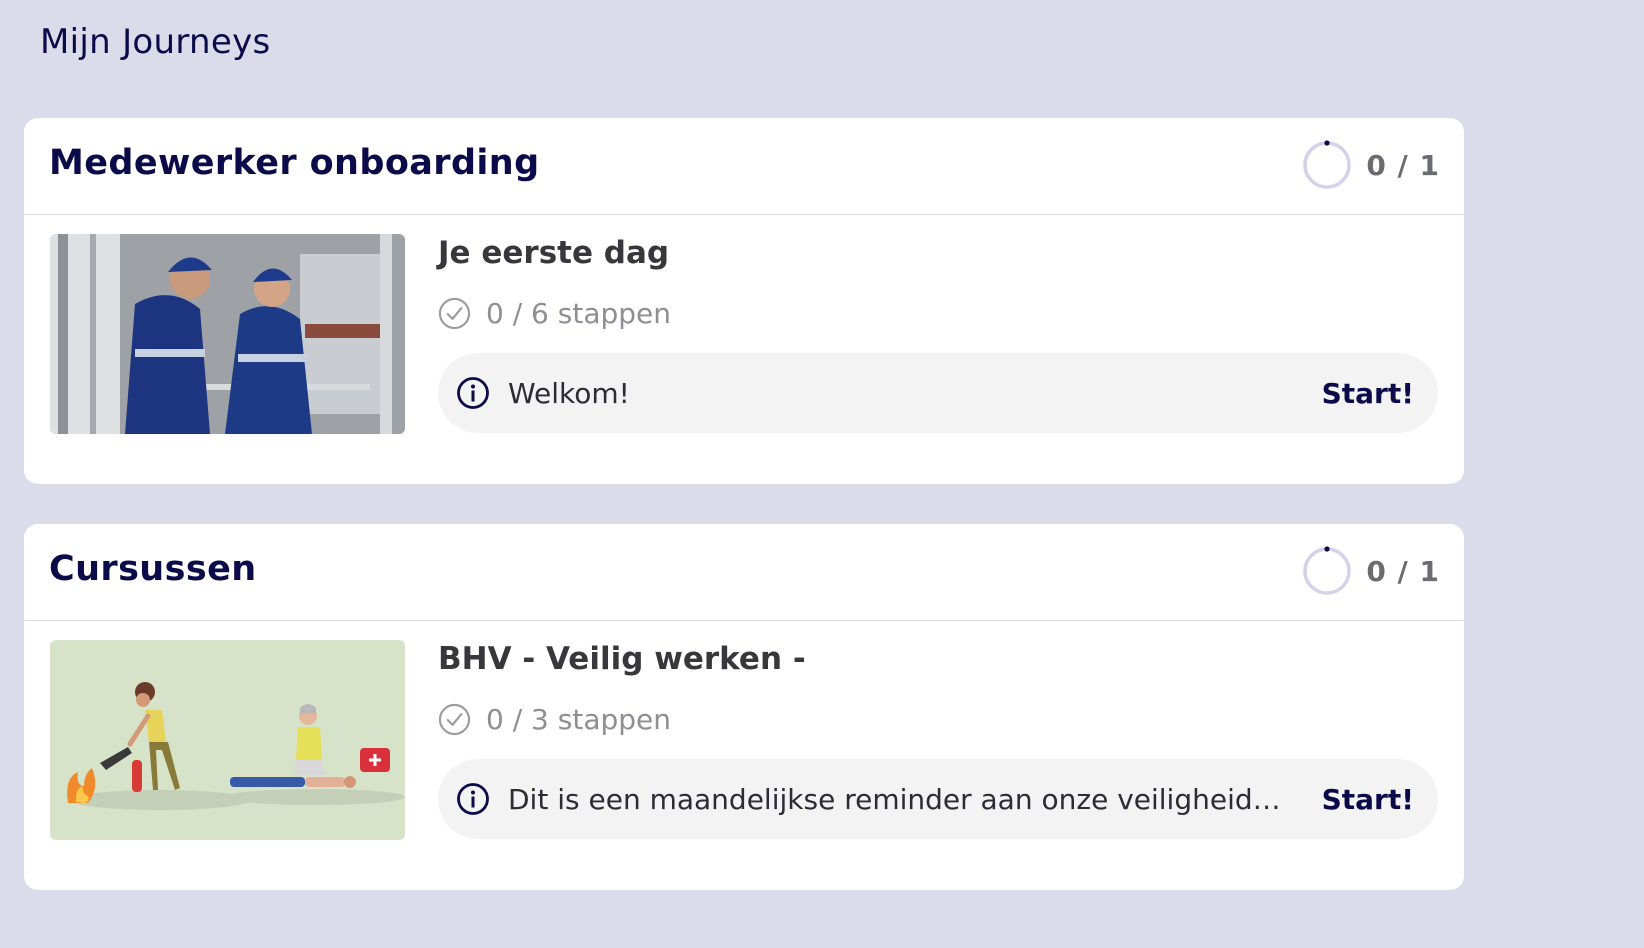 This screenshot has width=1644, height=948. What do you see at coordinates (744, 572) in the screenshot?
I see `journey-header: Cursussen 0 / 1` at bounding box center [744, 572].